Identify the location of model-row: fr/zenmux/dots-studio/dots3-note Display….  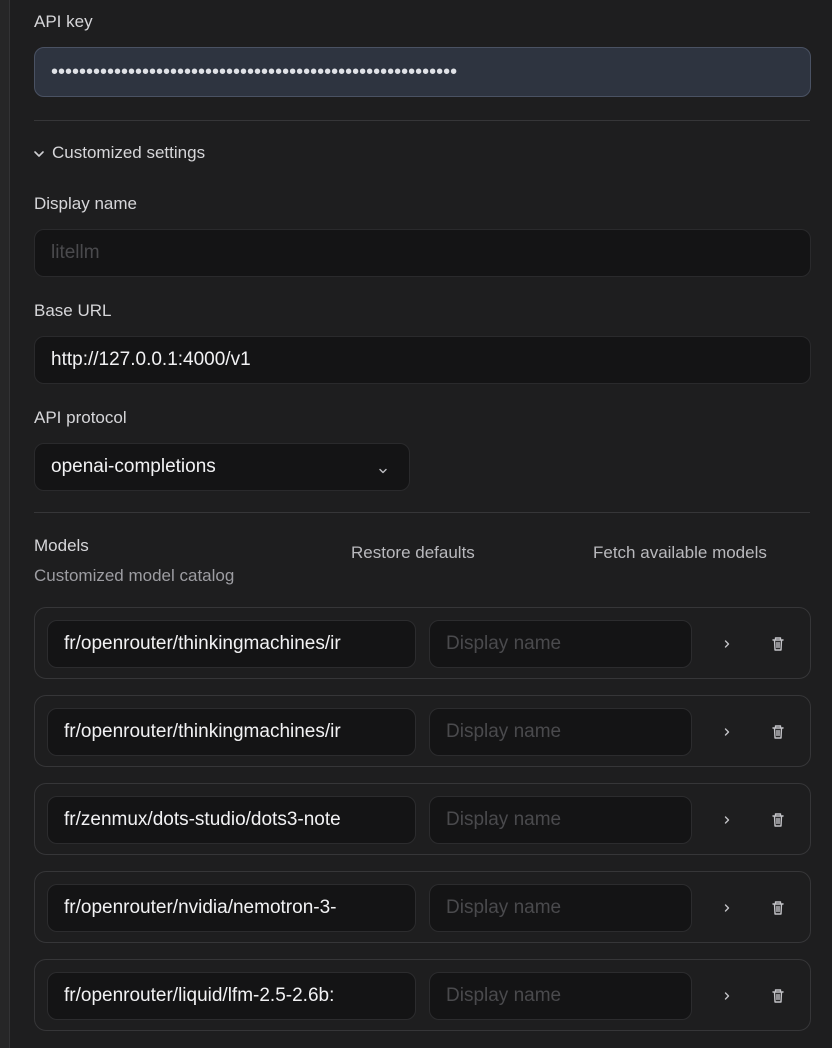
(422, 819).